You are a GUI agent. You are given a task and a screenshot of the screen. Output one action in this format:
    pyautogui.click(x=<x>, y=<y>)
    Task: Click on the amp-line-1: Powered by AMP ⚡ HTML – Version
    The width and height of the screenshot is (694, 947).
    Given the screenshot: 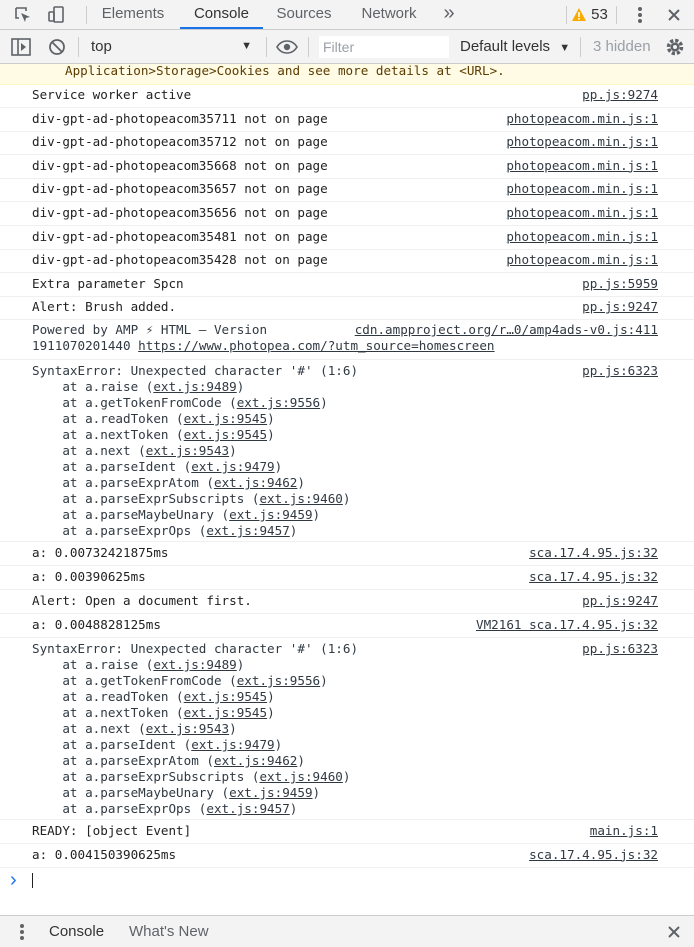 What is the action you would take?
    pyautogui.click(x=150, y=329)
    